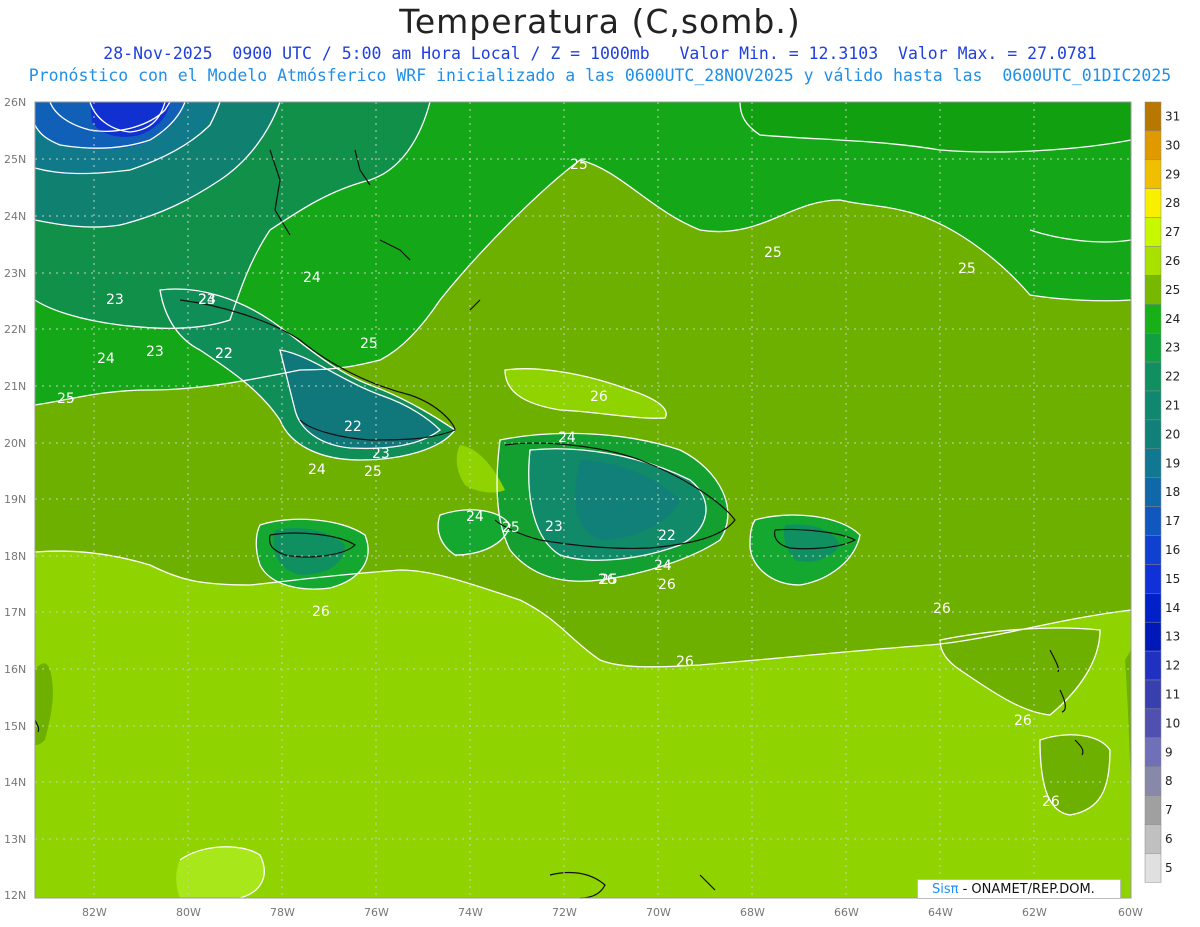 This screenshot has width=1200, height=927. What do you see at coordinates (1172, 694) in the screenshot?
I see `colorbar-label: 11` at bounding box center [1172, 694].